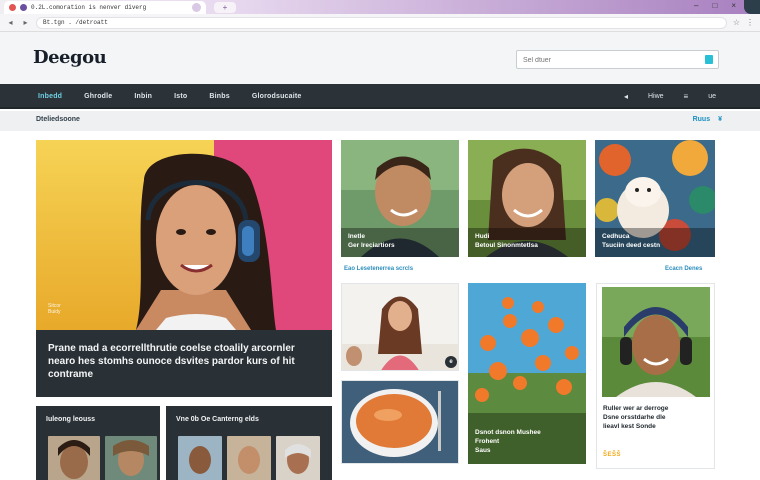  I want to click on article-card: Hudi Betoul Sinonmtetlsa, so click(527, 198).